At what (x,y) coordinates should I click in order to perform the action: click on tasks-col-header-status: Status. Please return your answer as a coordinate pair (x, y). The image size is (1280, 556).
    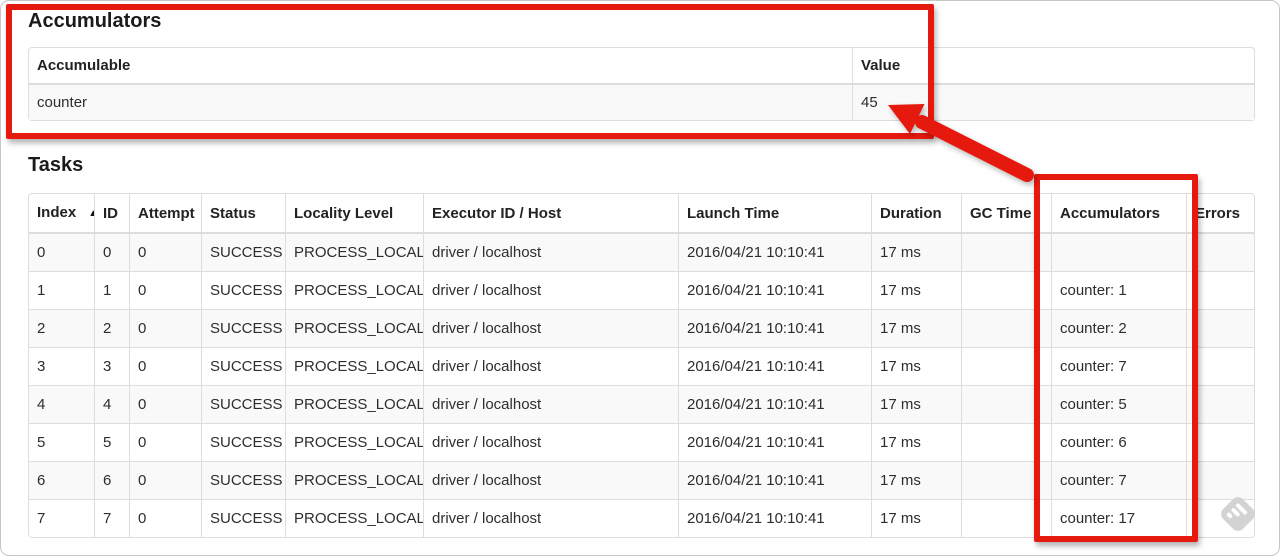
    Looking at the image, I should click on (243, 214).